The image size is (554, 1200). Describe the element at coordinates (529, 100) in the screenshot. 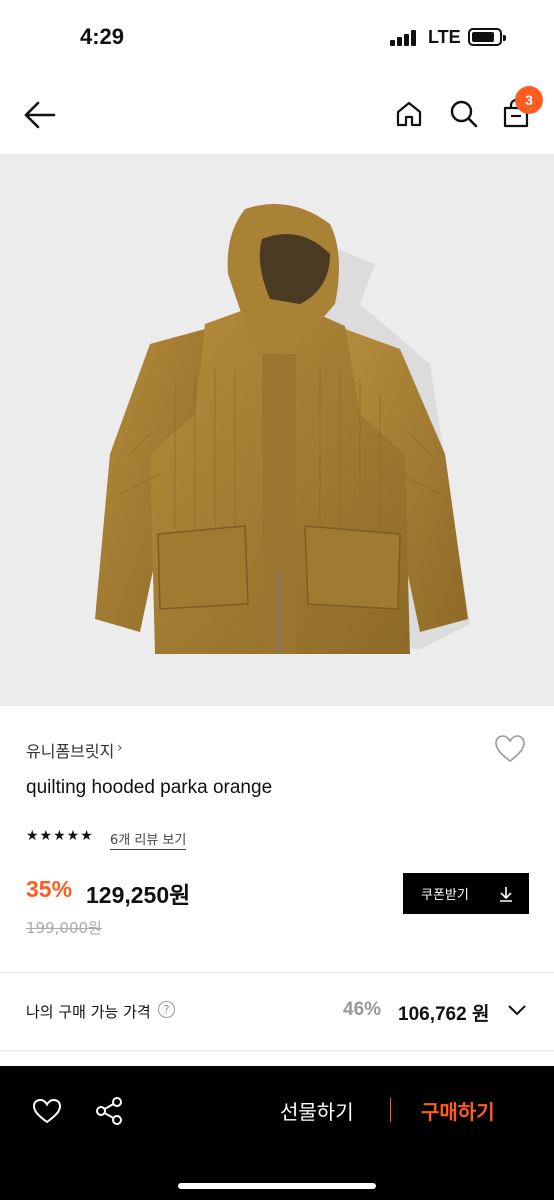

I see `cart-count-badge: 3` at that location.